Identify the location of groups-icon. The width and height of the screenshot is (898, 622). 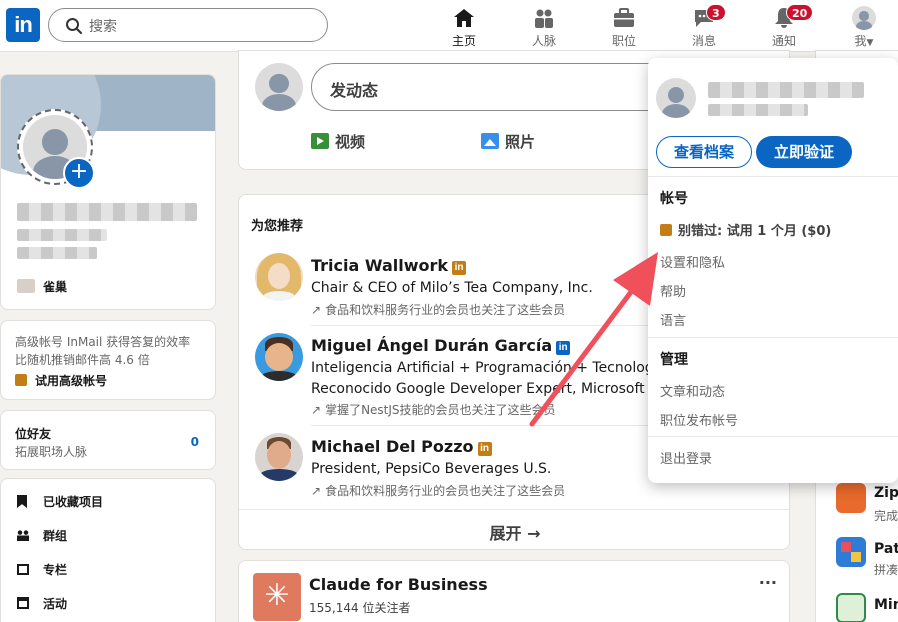
(23, 535).